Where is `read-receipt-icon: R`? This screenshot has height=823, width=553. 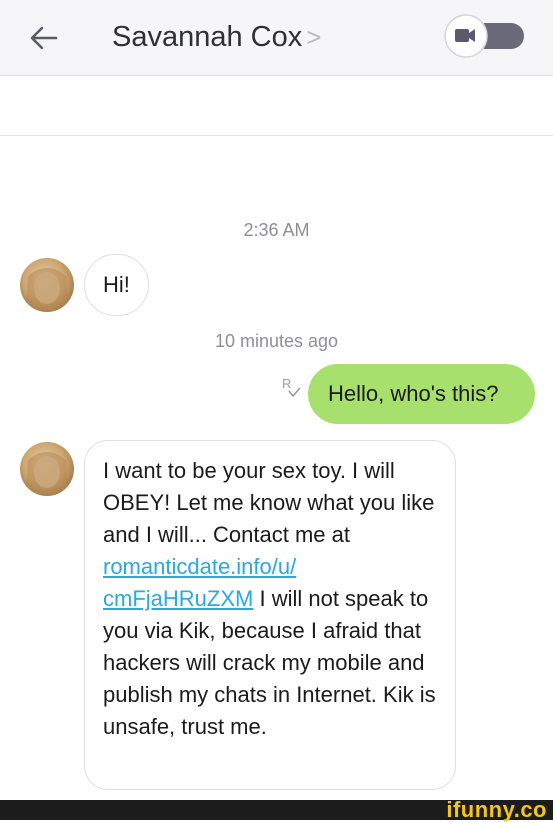 read-receipt-icon: R is located at coordinates (291, 387).